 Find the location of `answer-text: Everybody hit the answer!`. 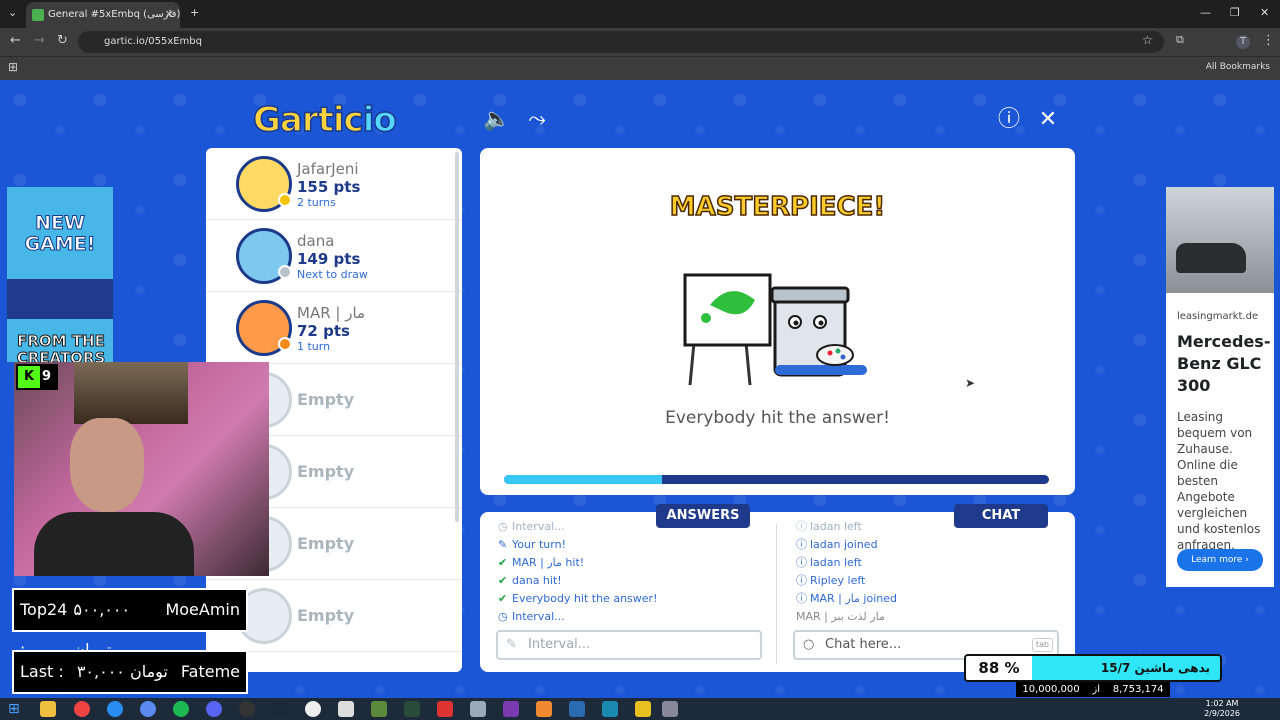

answer-text: Everybody hit the answer! is located at coordinates (585, 598).